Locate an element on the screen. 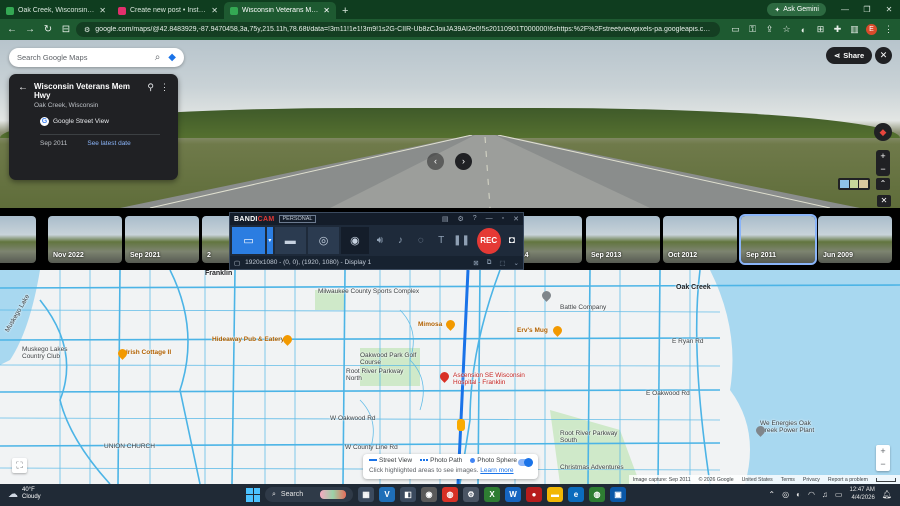 This screenshot has height=506, width=900. search-input: Search Google Maps is located at coordinates (86, 57).